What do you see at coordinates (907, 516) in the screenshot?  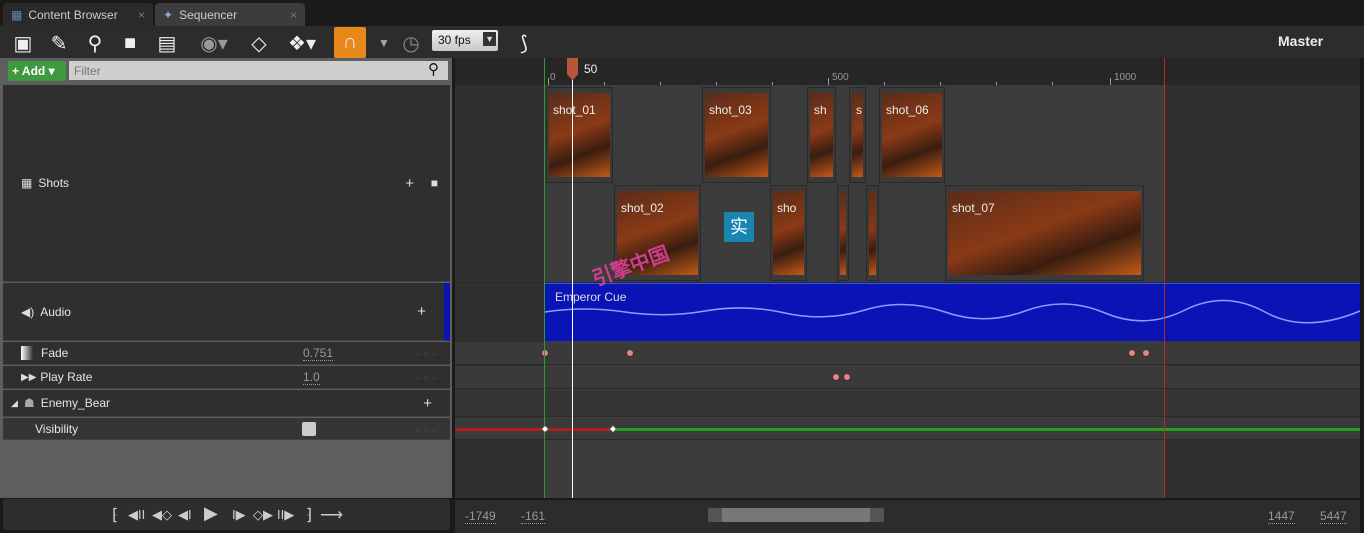 I see `range-bar` at bounding box center [907, 516].